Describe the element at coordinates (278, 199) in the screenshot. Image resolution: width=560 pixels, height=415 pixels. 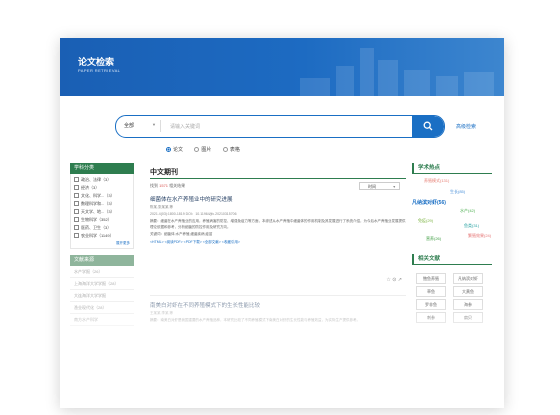
I see `article-title: 细菌体在水产养殖业中的研究进展` at that location.